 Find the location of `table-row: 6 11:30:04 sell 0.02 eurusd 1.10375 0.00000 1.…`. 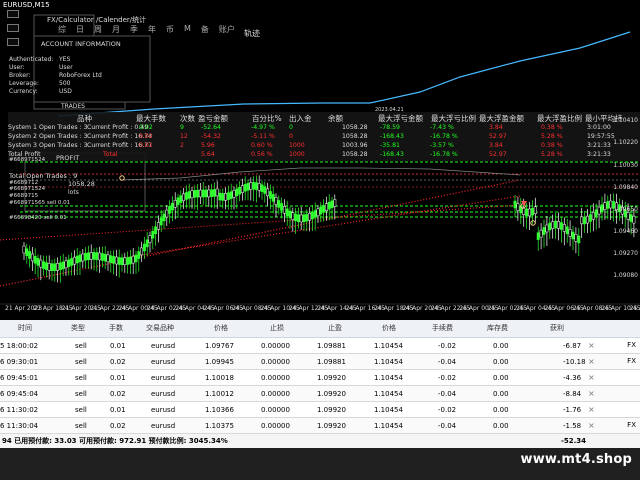

table-row: 6 11:30:04 sell 0.02 eurusd 1.10375 0.00000 1.… is located at coordinates (320, 426).